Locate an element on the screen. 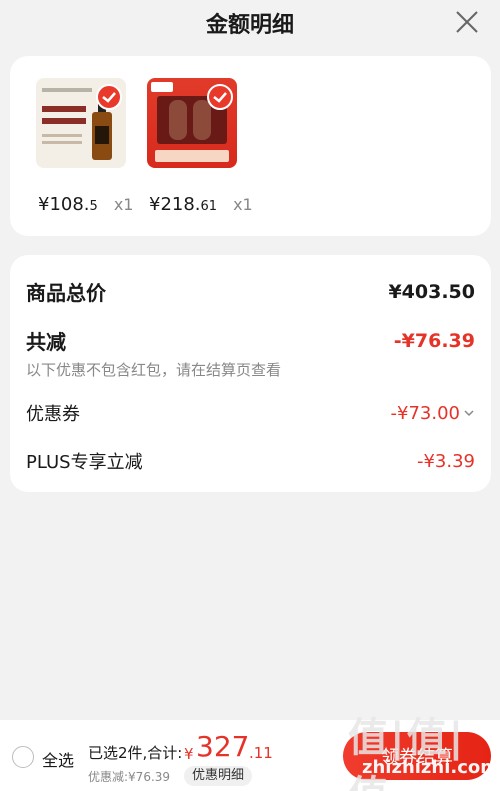 This screenshot has height=791, width=500. total-price-row: 商品总价 ¥403.50 is located at coordinates (250, 291).